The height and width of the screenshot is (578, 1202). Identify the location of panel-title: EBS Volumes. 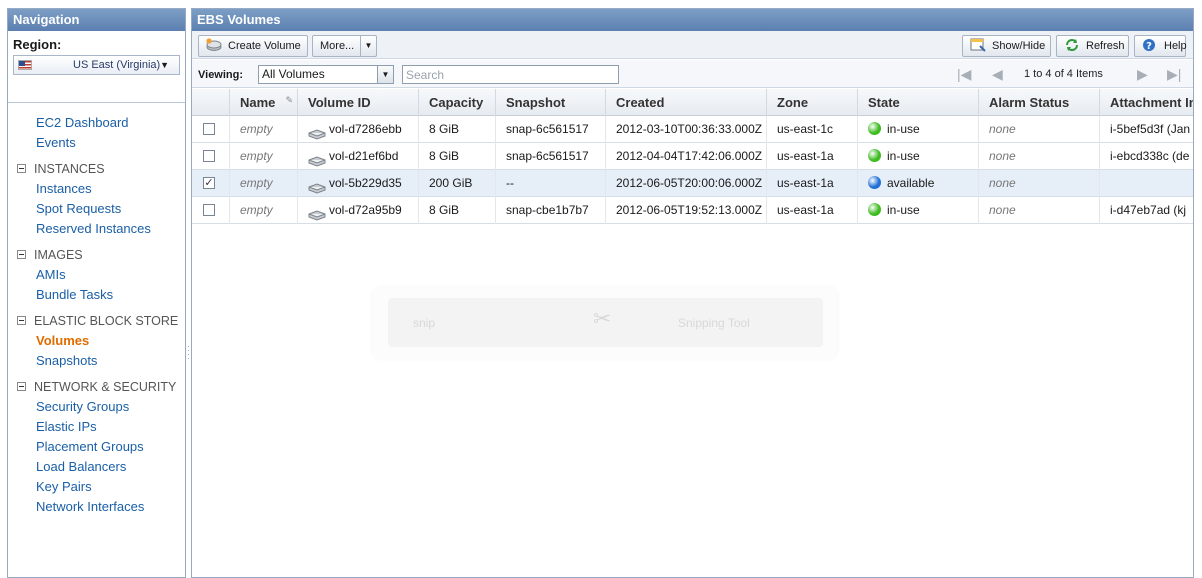
(692, 20).